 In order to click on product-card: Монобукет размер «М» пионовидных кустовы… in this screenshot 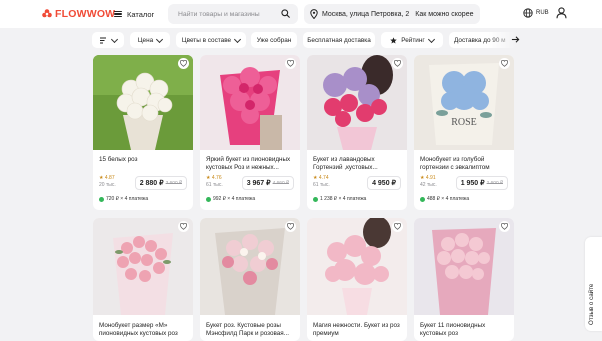, I will do `click(143, 279)`.